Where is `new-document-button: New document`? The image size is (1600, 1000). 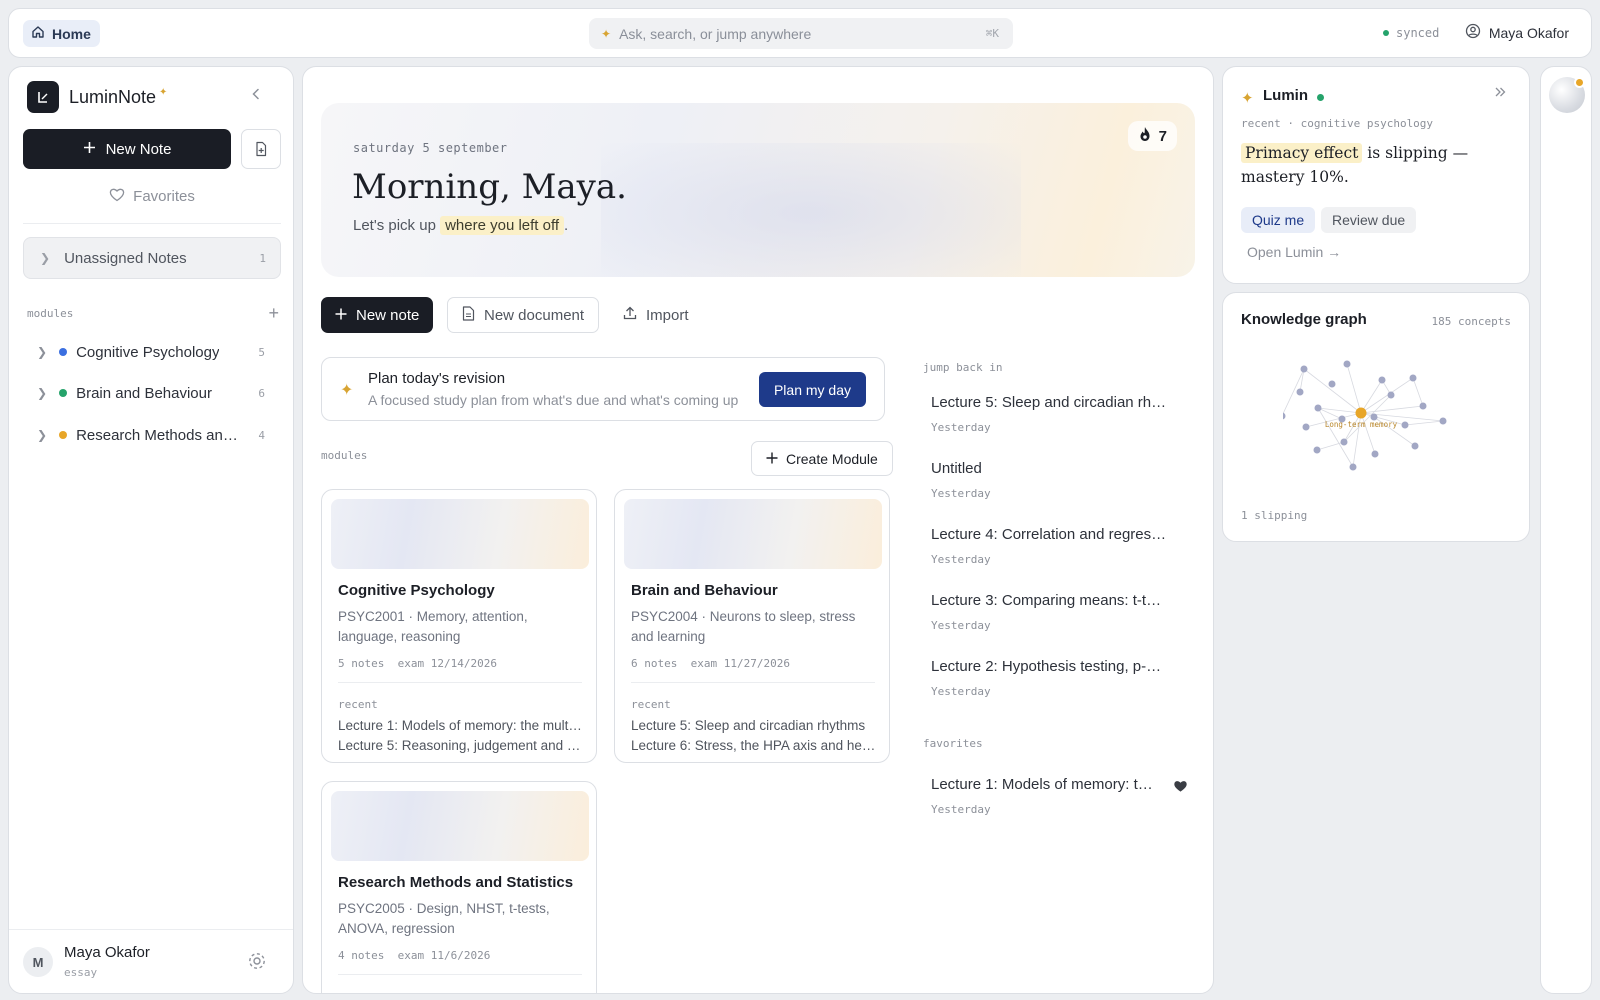
new-document-button: New document is located at coordinates (523, 315).